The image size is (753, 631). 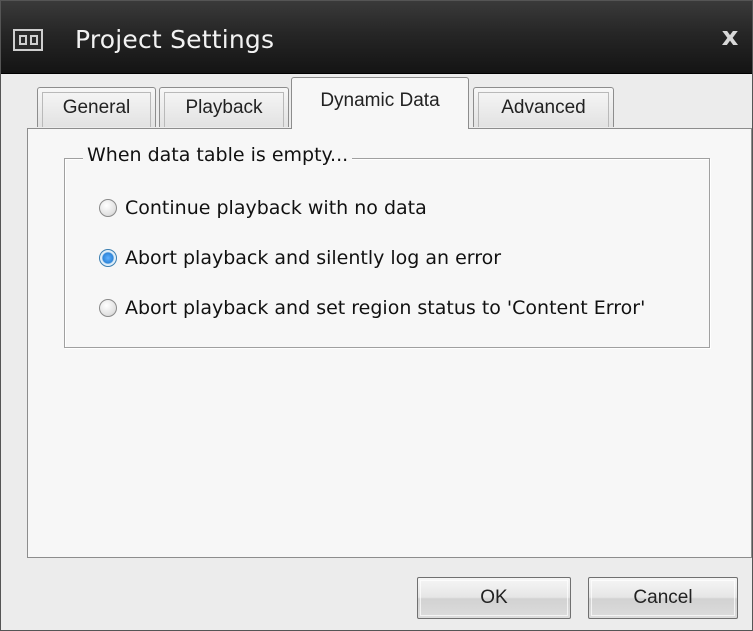 What do you see at coordinates (663, 598) in the screenshot?
I see `cancel-button: Cancel` at bounding box center [663, 598].